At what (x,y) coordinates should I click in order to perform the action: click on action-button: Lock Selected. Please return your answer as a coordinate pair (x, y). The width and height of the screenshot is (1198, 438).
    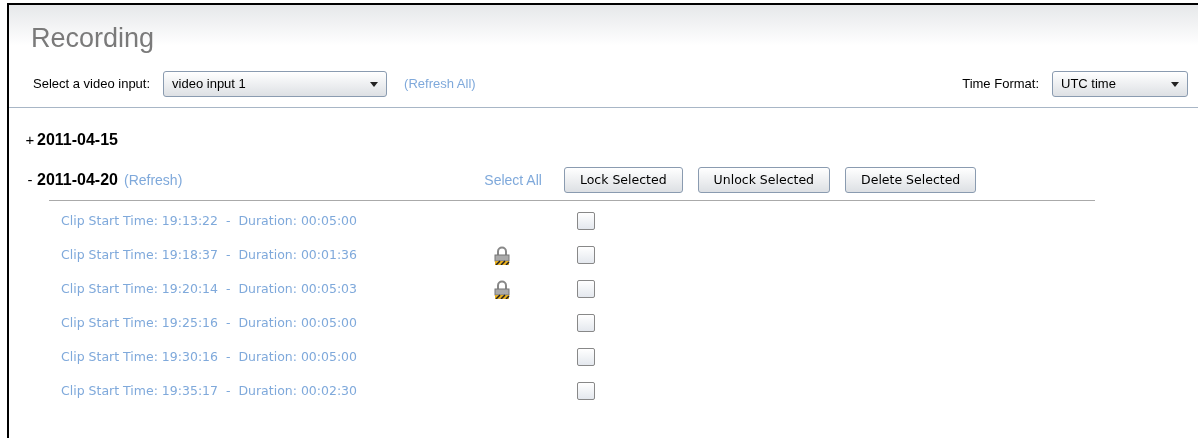
    Looking at the image, I should click on (623, 180).